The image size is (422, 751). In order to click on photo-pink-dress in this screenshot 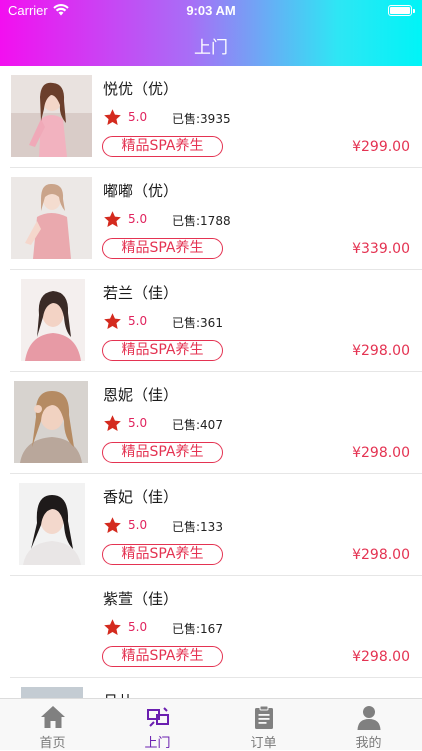, I will do `click(51, 116)`.